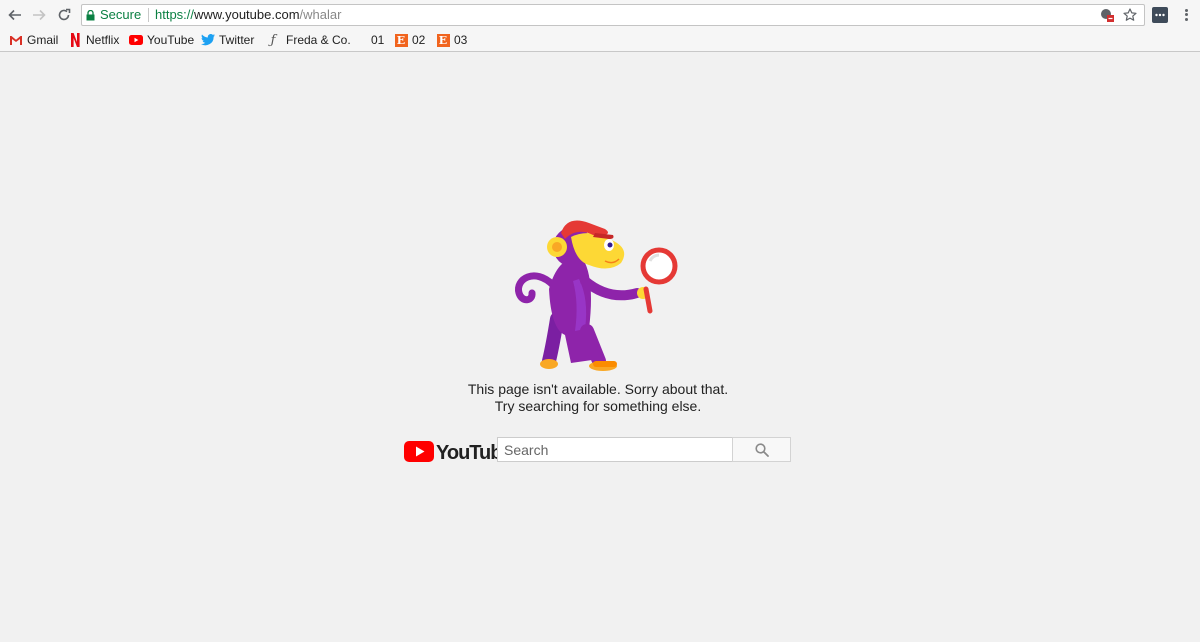 This screenshot has width=1200, height=642. I want to click on search-button, so click(761, 449).